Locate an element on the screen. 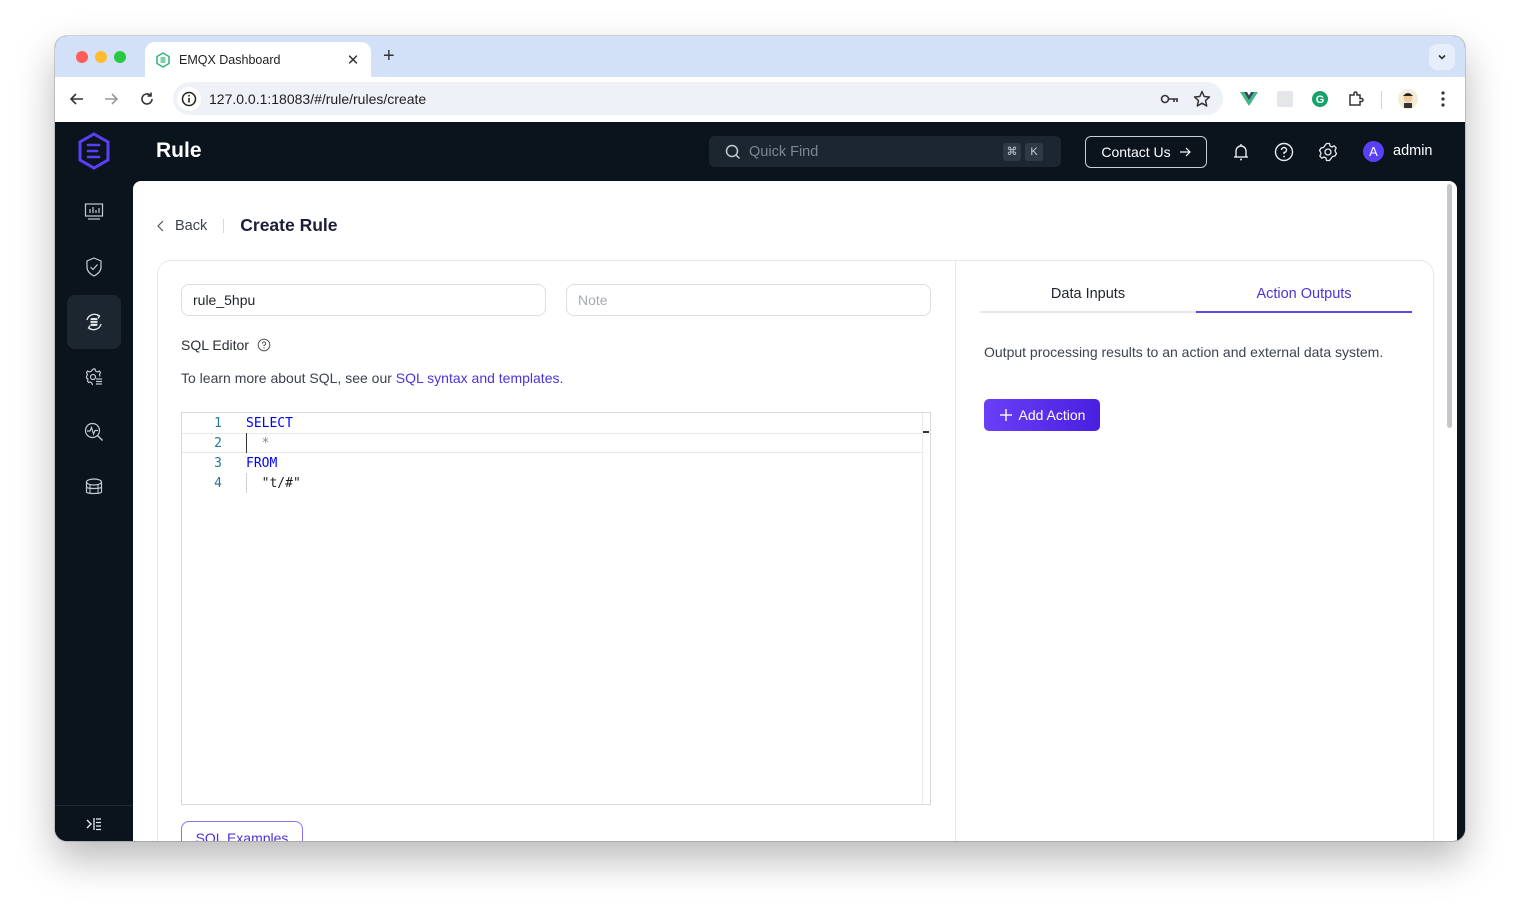  page-scrollbar is located at coordinates (1449, 306).